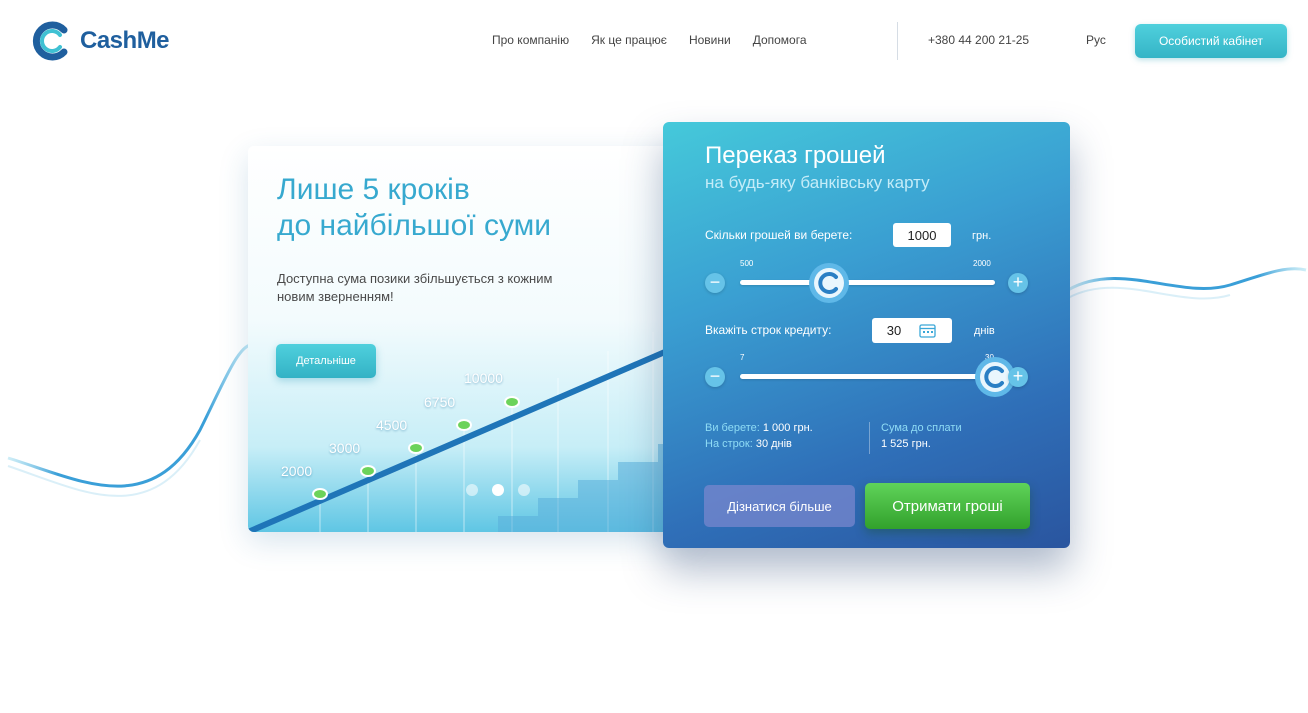 The width and height of the screenshot is (1308, 713). I want to click on term-input, so click(894, 330).